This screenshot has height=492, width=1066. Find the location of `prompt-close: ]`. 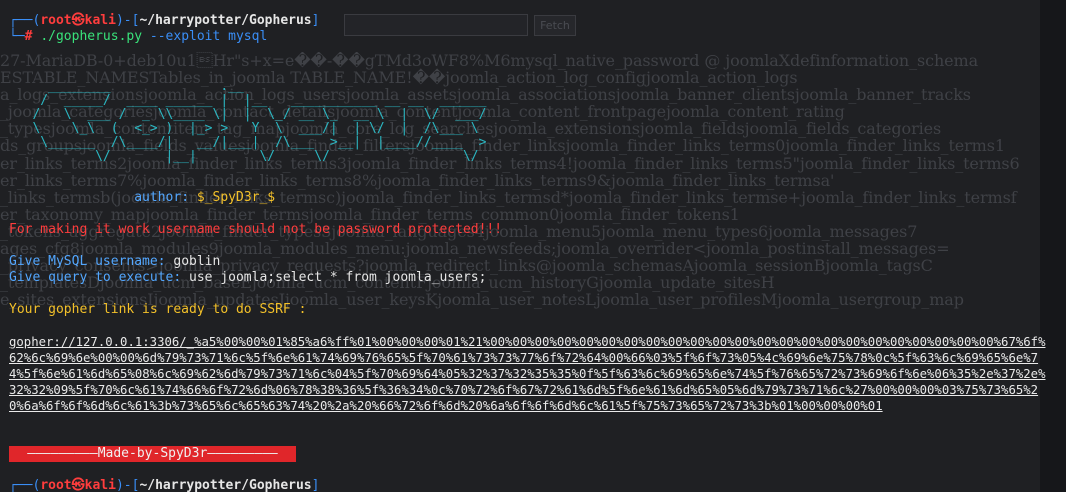

prompt-close: ] is located at coordinates (315, 20).